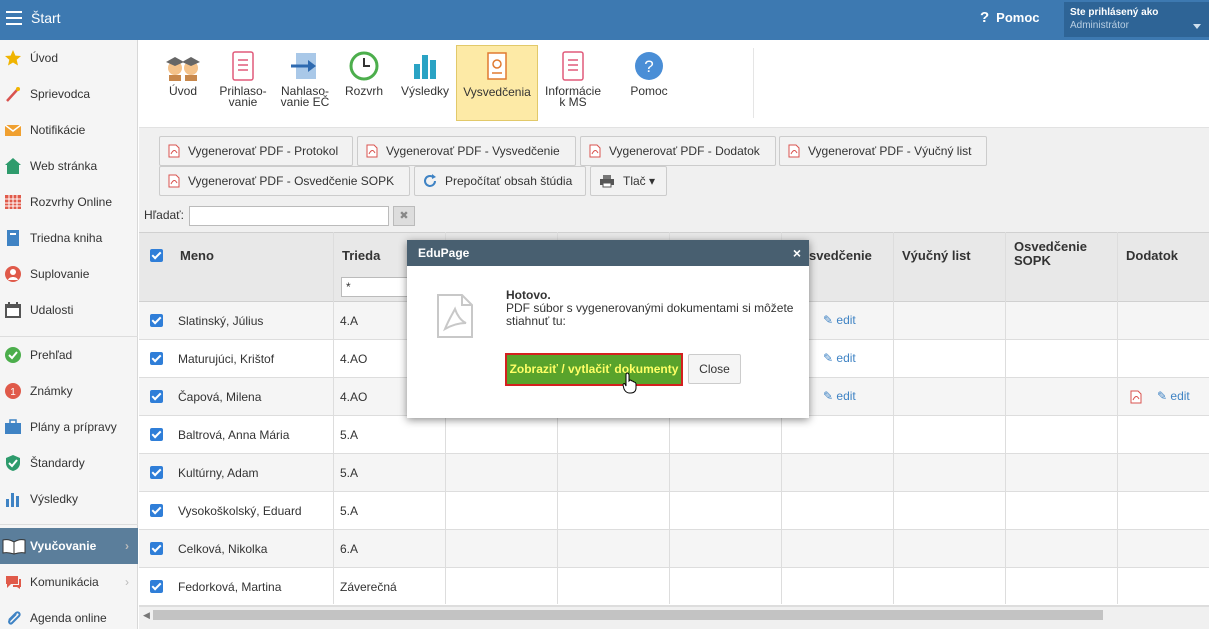 This screenshot has width=1209, height=629. Describe the element at coordinates (256, 151) in the screenshot. I see `gen-pdf-protokol-button: Vygenerovať PDF - Protokol` at that location.